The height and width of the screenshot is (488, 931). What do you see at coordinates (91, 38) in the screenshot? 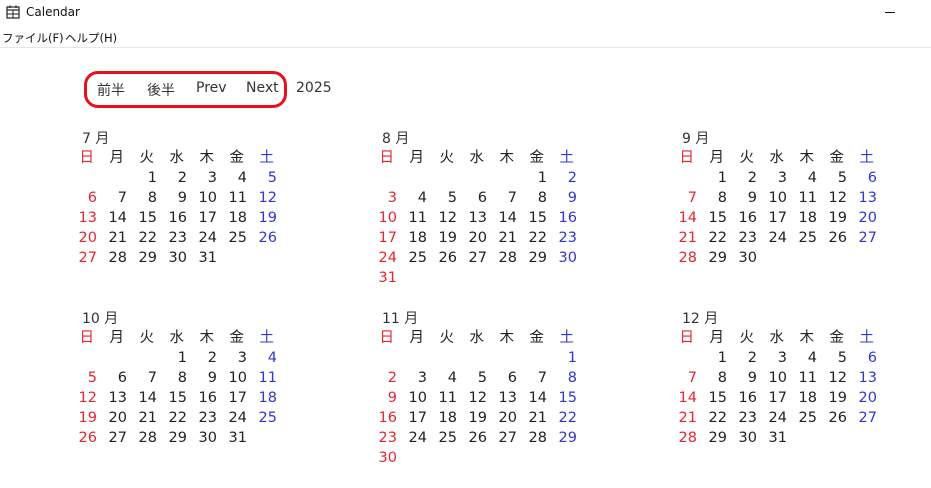
I see `menu-help: ヘルプ(H)` at bounding box center [91, 38].